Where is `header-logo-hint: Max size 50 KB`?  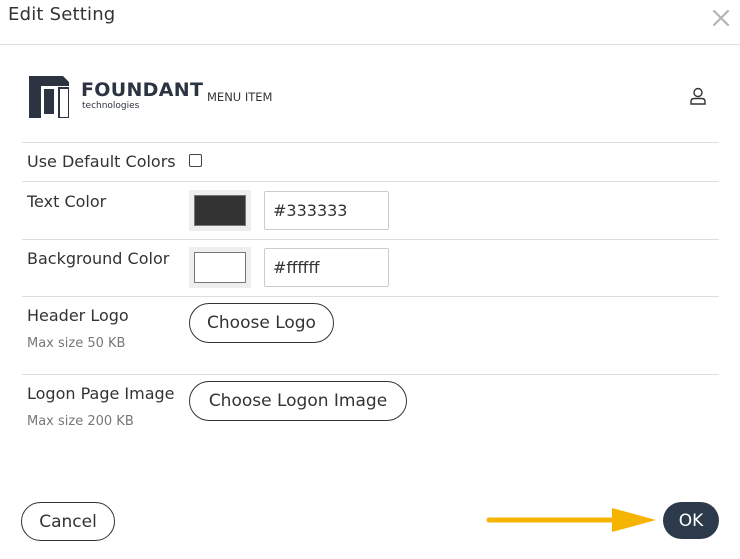 header-logo-hint: Max size 50 KB is located at coordinates (76, 343).